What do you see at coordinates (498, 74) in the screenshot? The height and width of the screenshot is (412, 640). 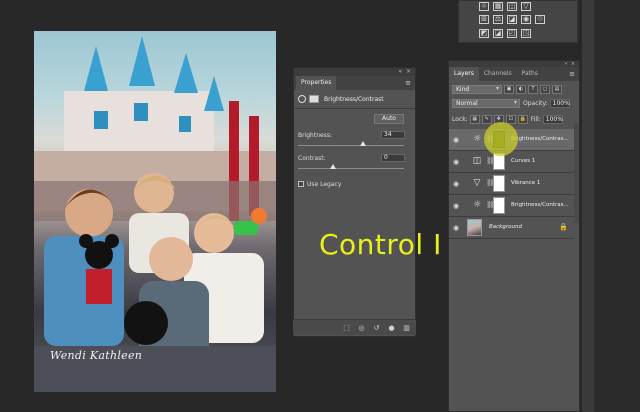 I see `tab-channels: Channels` at bounding box center [498, 74].